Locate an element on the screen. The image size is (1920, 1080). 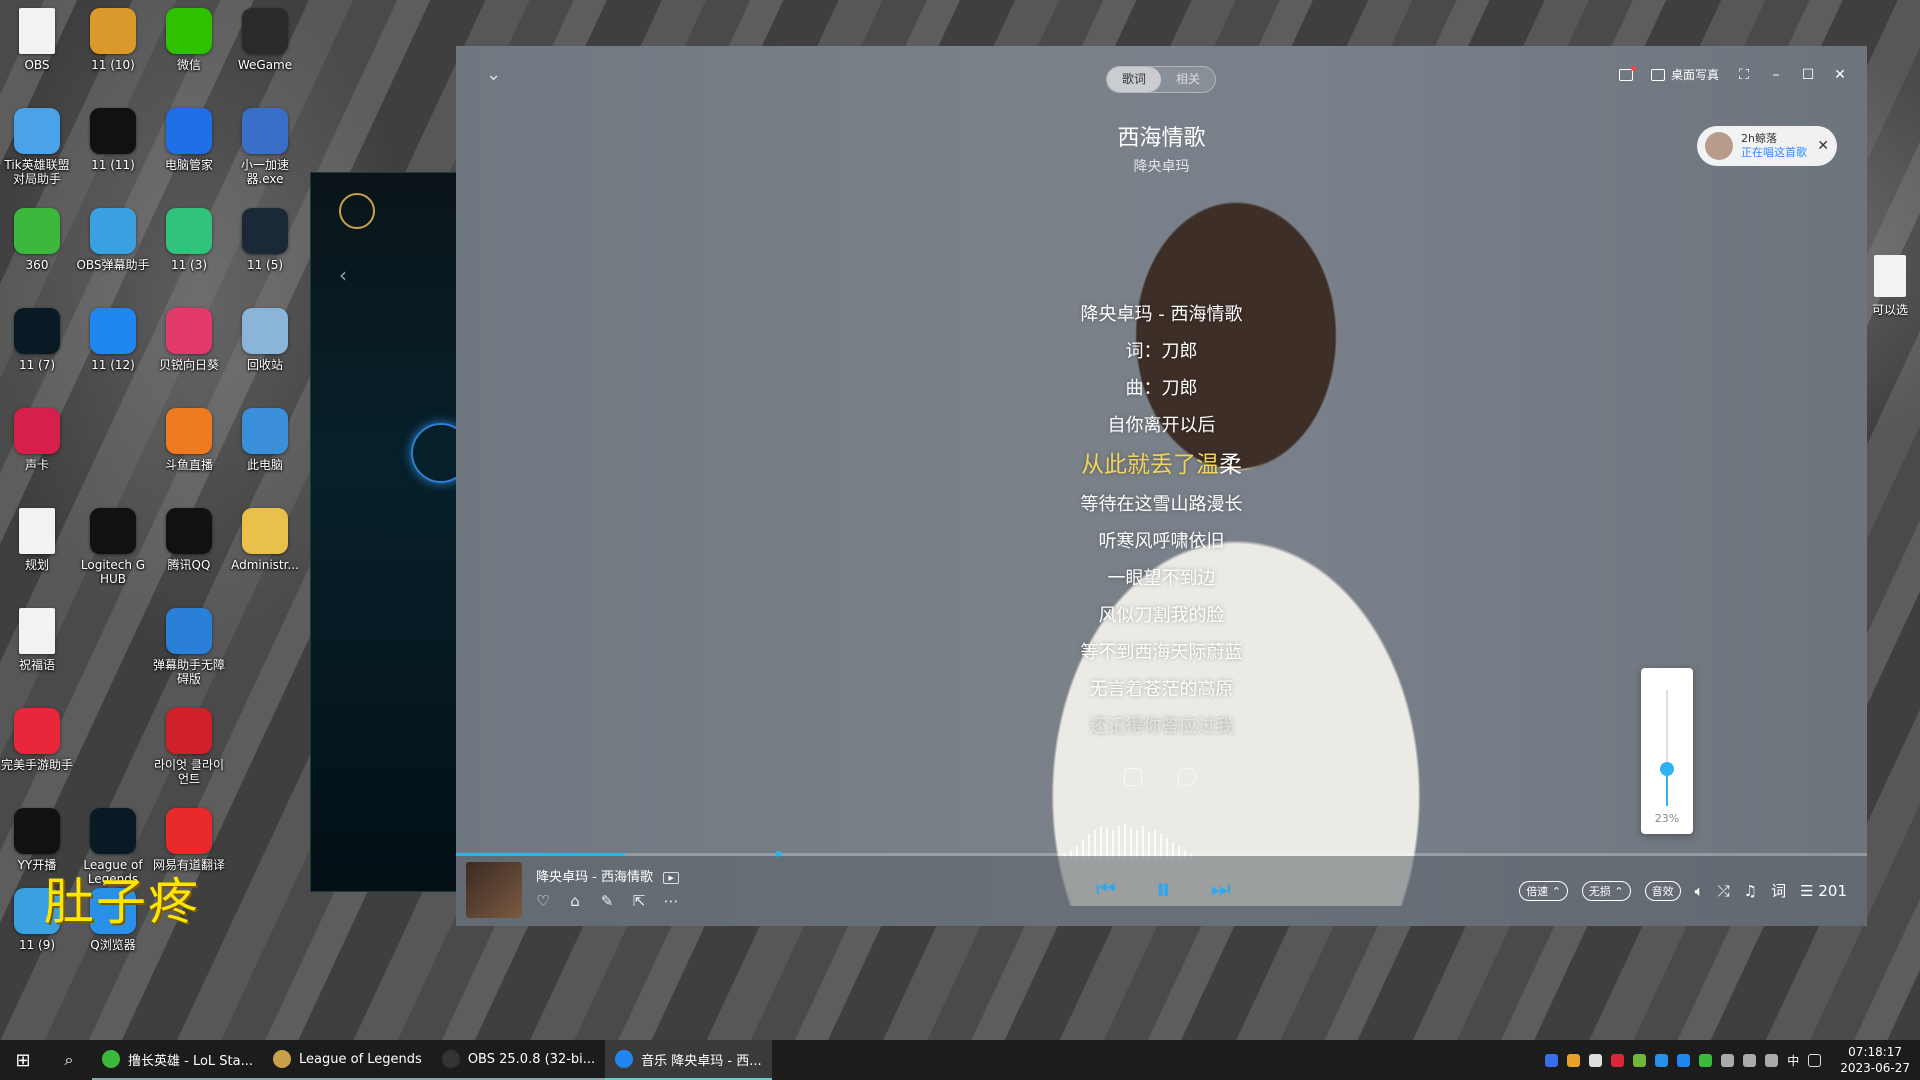
tab-lyrics: 歌词 is located at coordinates (1134, 79).